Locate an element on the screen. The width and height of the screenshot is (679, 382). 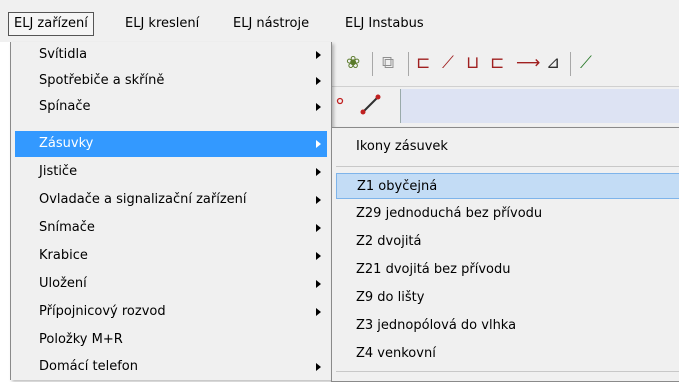
submenu-item-label: Ikony zásuvek is located at coordinates (402, 146).